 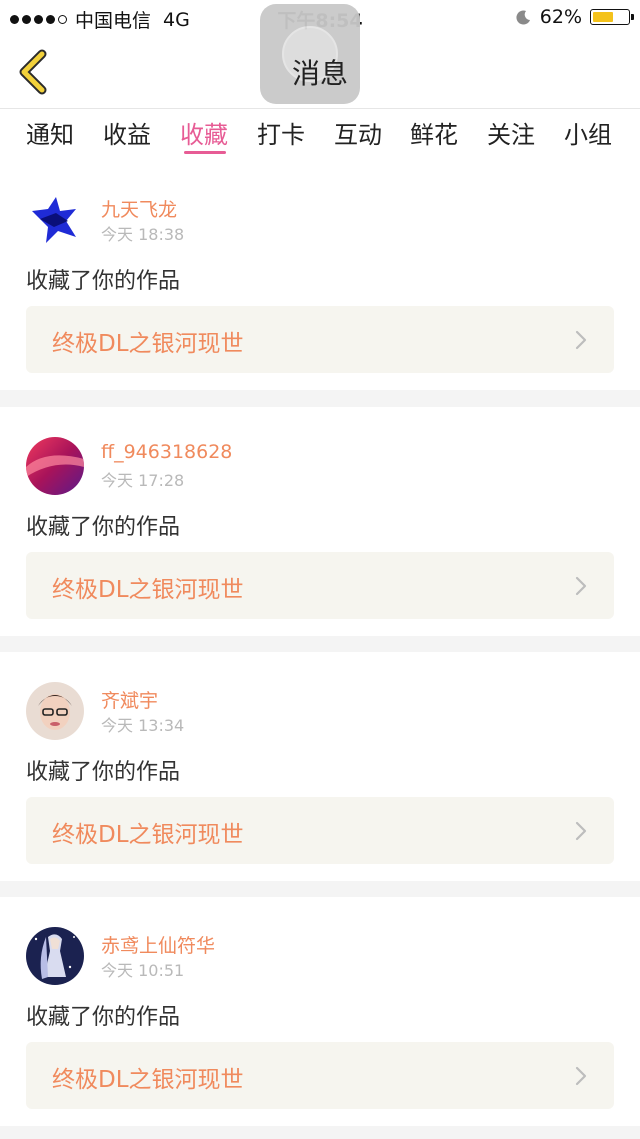 What do you see at coordinates (523, 17) in the screenshot?
I see `moon-icon` at bounding box center [523, 17].